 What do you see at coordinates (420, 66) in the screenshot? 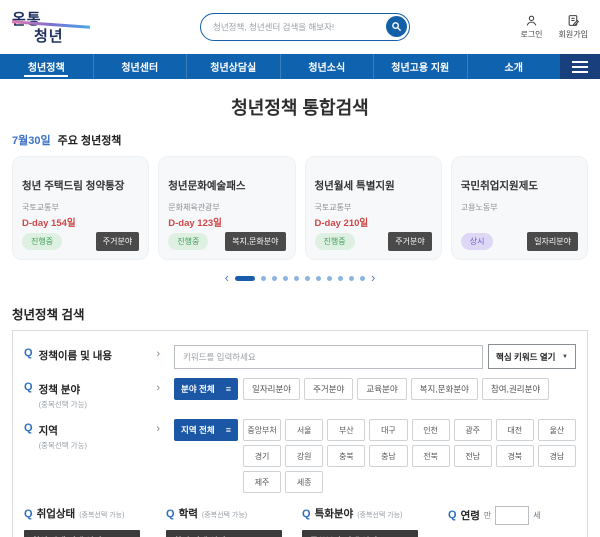
I see `nav-item: 청년고용 지원` at bounding box center [420, 66].